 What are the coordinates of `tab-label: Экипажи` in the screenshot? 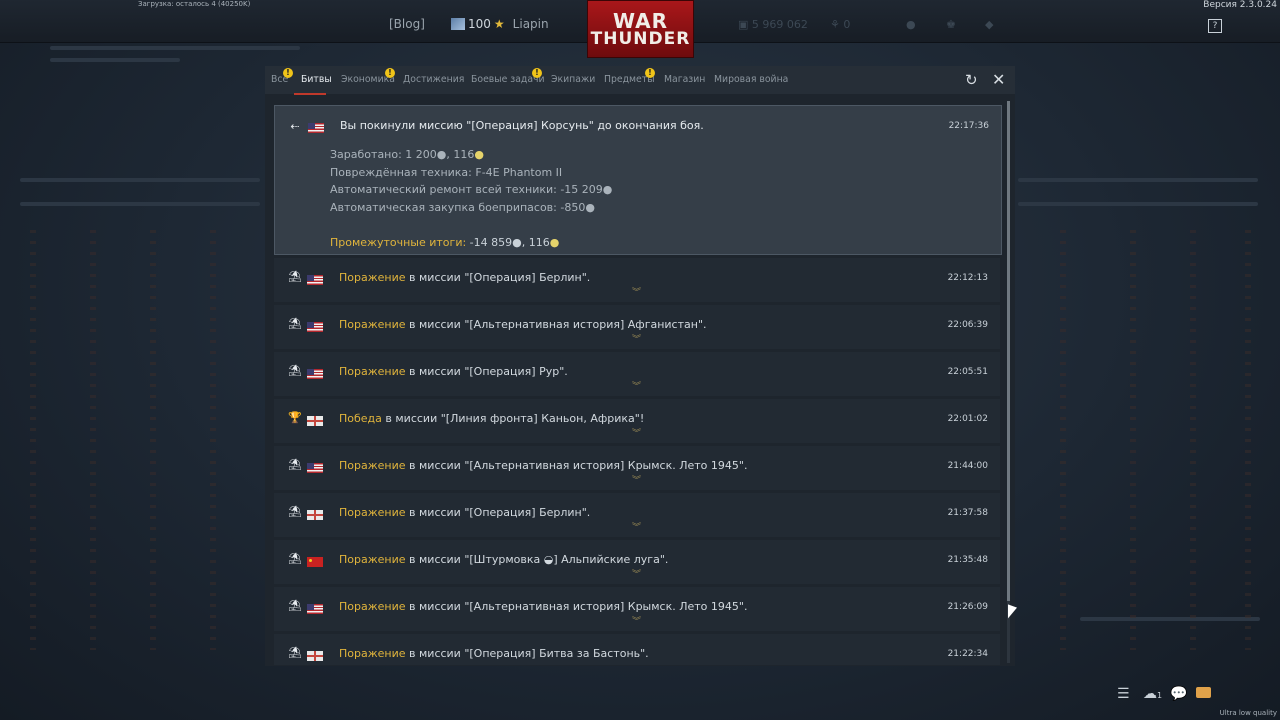 It's located at (573, 79).